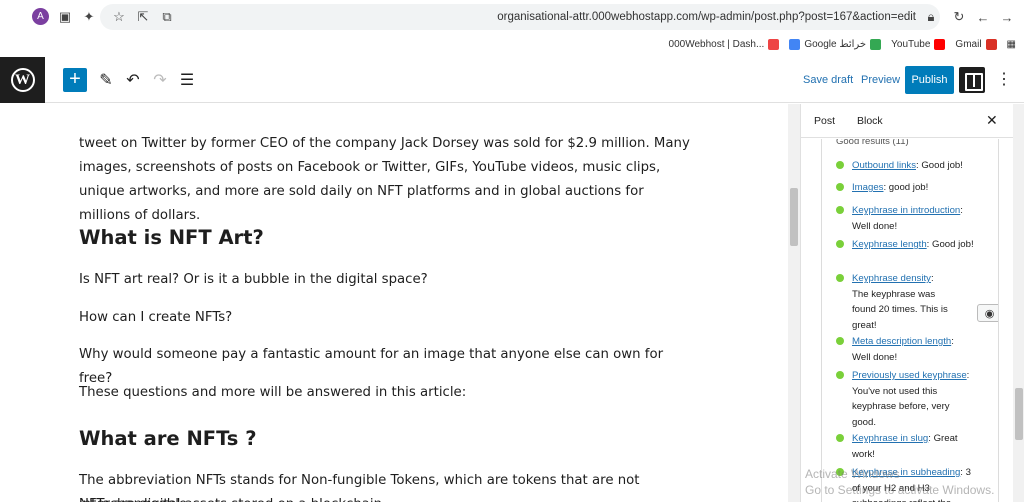  Describe the element at coordinates (106, 80) in the screenshot. I see `edit-pencil-icon: ✎` at that location.